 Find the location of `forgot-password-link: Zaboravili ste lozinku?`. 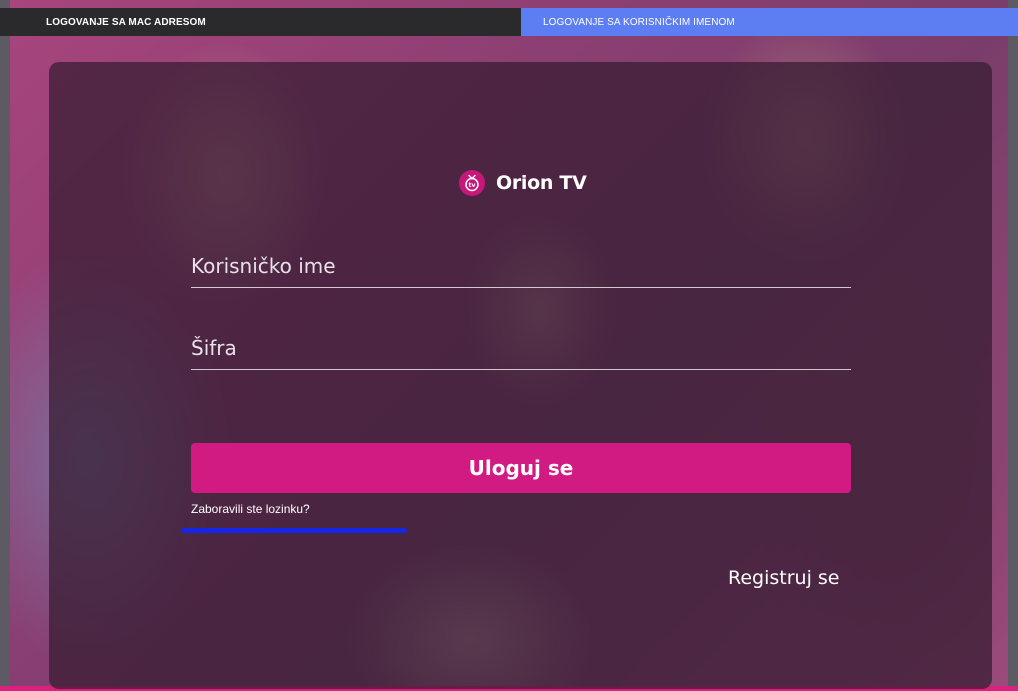

forgot-password-link: Zaboravili ste lozinku? is located at coordinates (250, 509).